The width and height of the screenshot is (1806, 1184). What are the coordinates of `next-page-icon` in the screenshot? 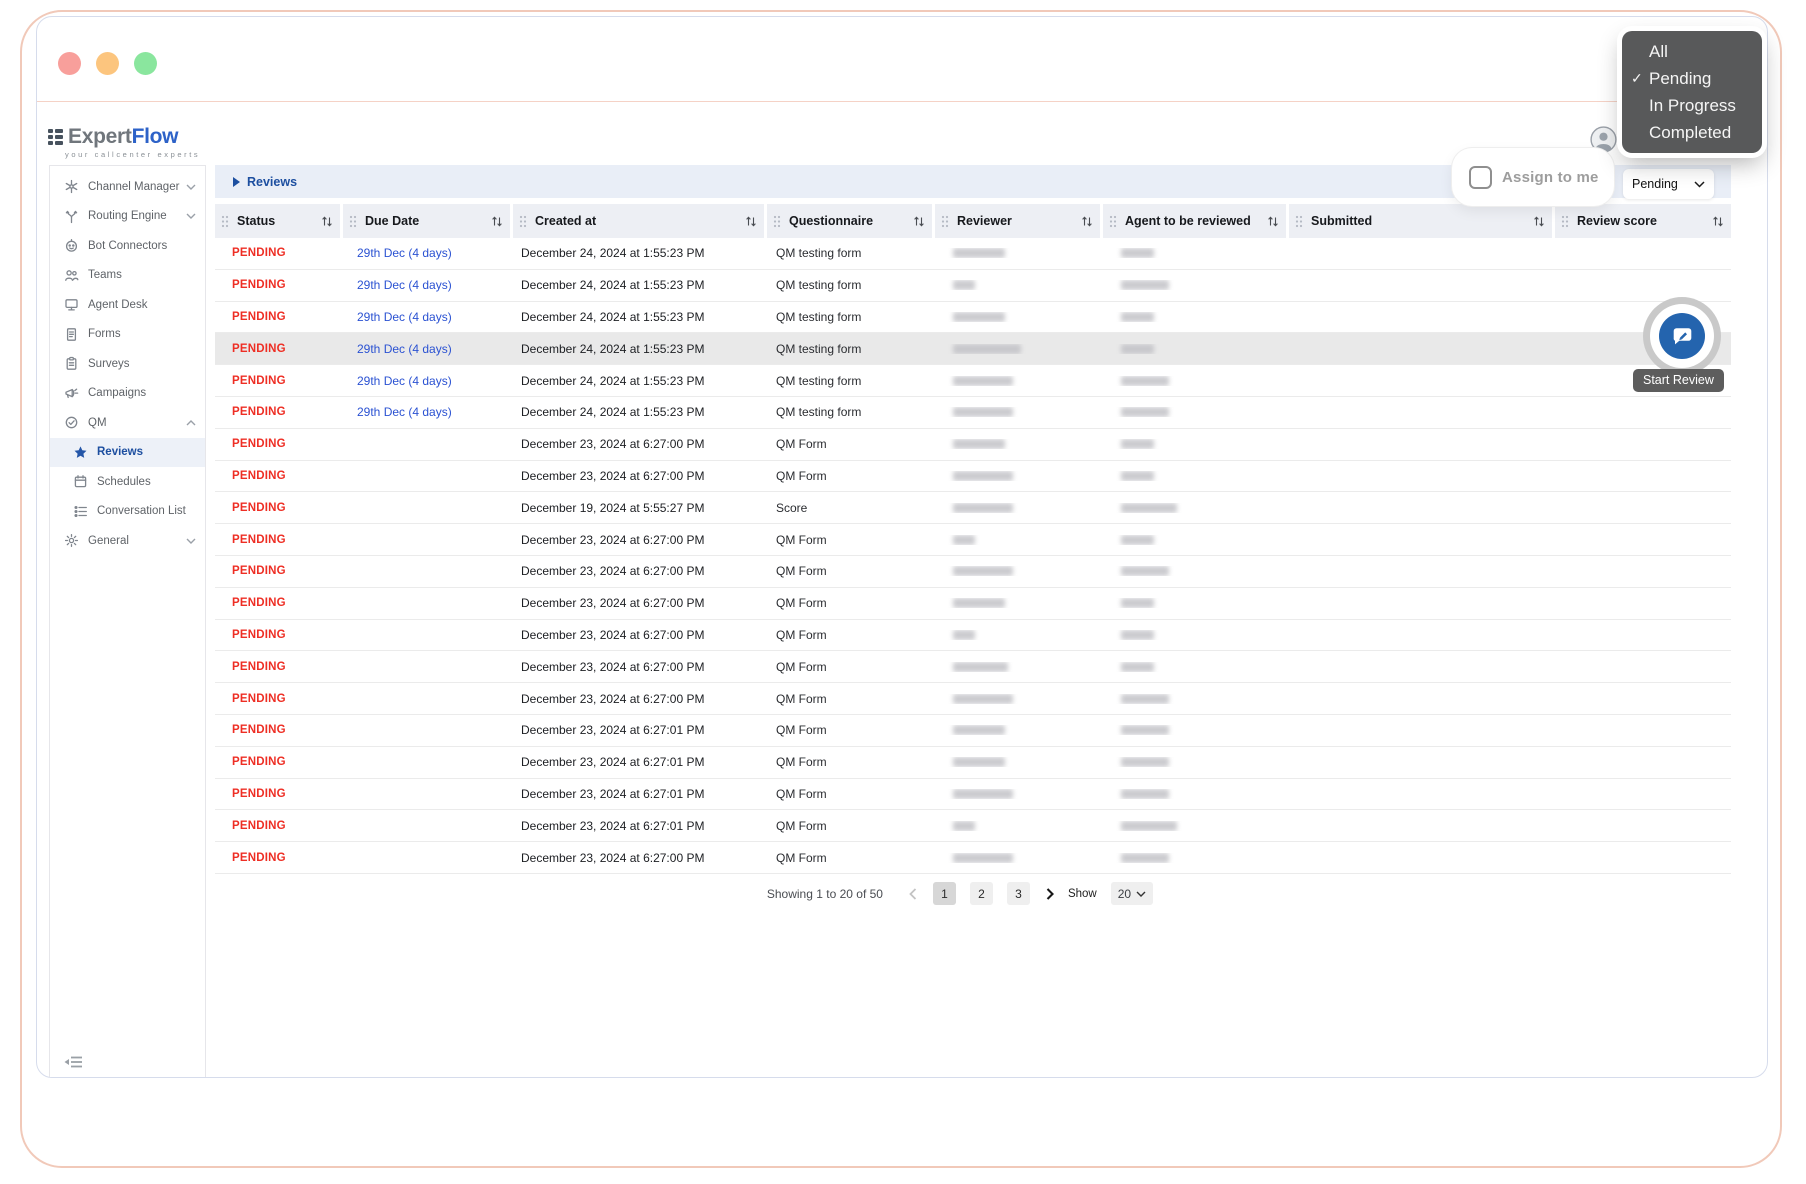 It's located at (1050, 894).